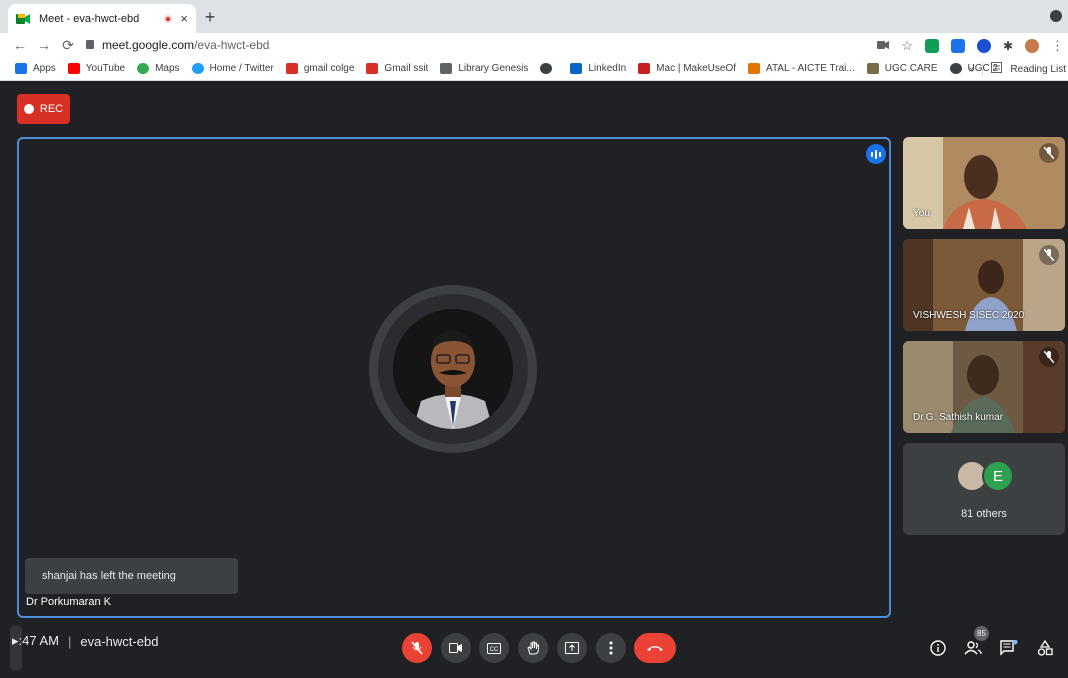 The height and width of the screenshot is (678, 1068). What do you see at coordinates (131, 576) in the screenshot?
I see `participant-left-toast: shanjai has left the meeting` at bounding box center [131, 576].